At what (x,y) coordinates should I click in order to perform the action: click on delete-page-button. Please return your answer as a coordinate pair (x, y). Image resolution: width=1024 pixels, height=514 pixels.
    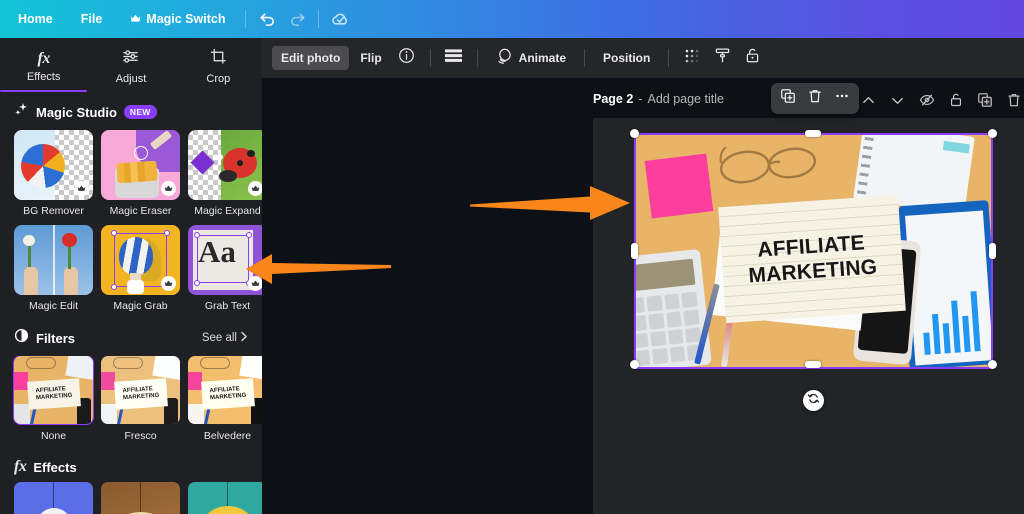
    Looking at the image, I should click on (815, 98).